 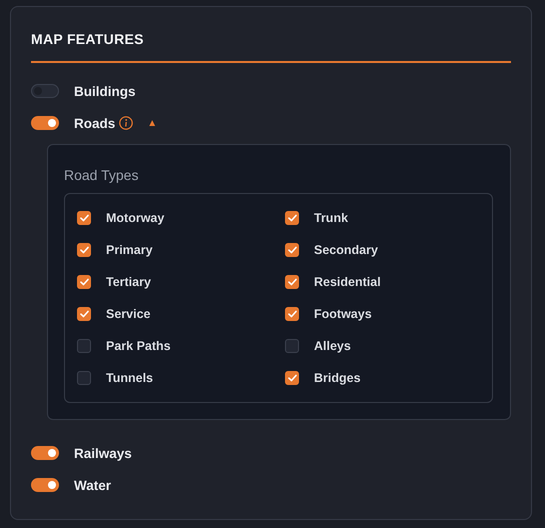 What do you see at coordinates (343, 314) in the screenshot?
I see `option-label: Footways` at bounding box center [343, 314].